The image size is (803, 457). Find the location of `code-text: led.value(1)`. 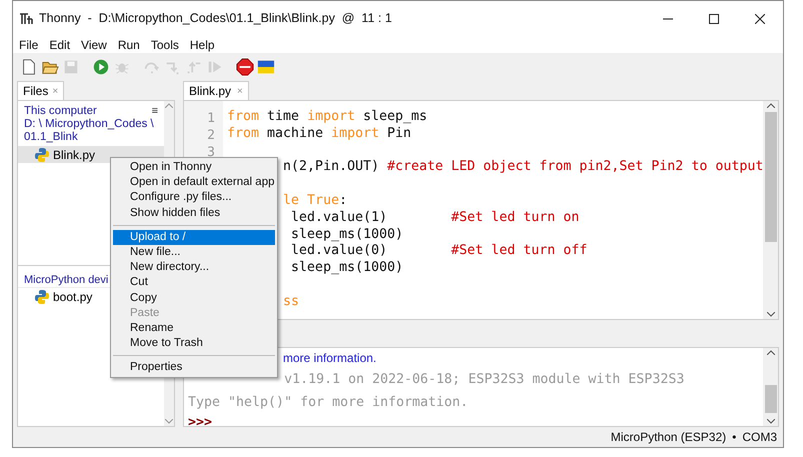

code-text: led.value(1) is located at coordinates (339, 217).